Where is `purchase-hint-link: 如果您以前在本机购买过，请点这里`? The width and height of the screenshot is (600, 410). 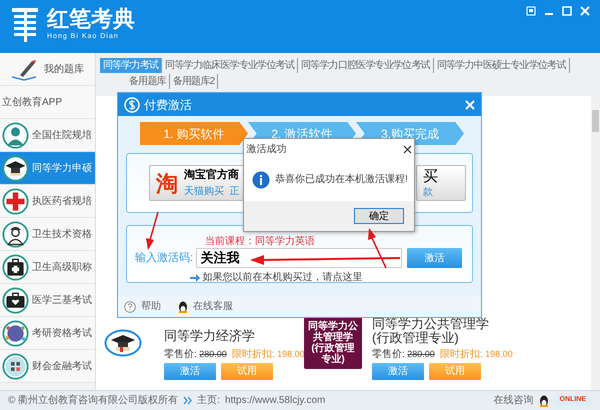 purchase-hint-link: 如果您以前在本机购买过，请点这里 is located at coordinates (282, 277).